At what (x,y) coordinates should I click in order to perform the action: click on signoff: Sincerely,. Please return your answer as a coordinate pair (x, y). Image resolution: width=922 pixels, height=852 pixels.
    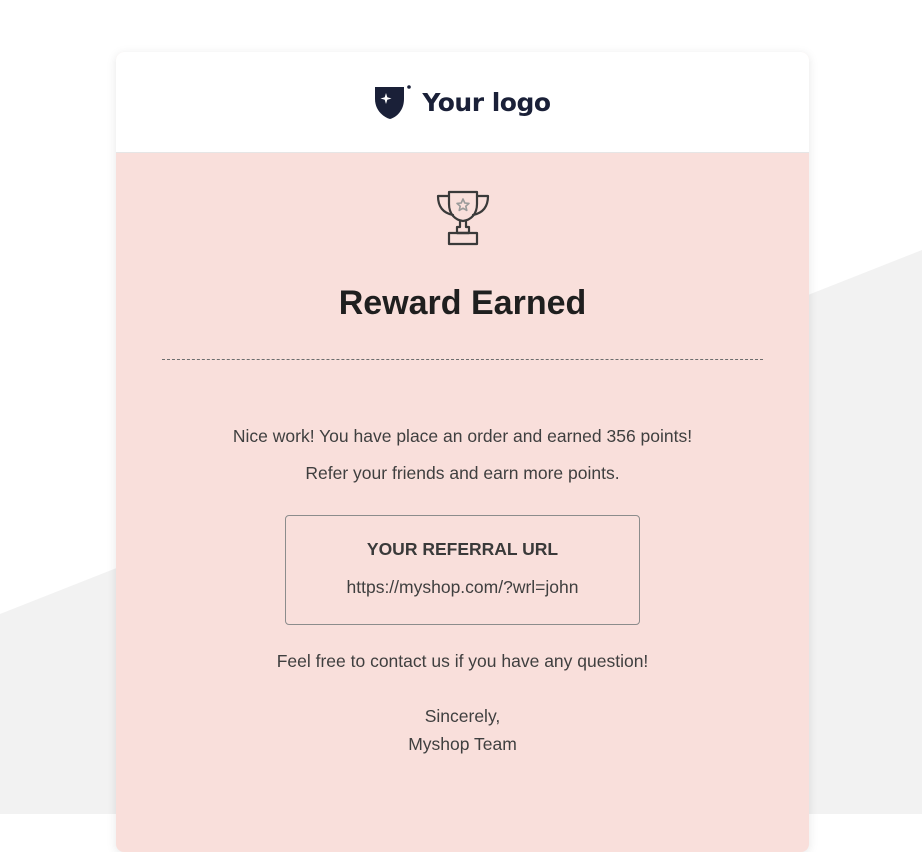
    Looking at the image, I should click on (462, 716).